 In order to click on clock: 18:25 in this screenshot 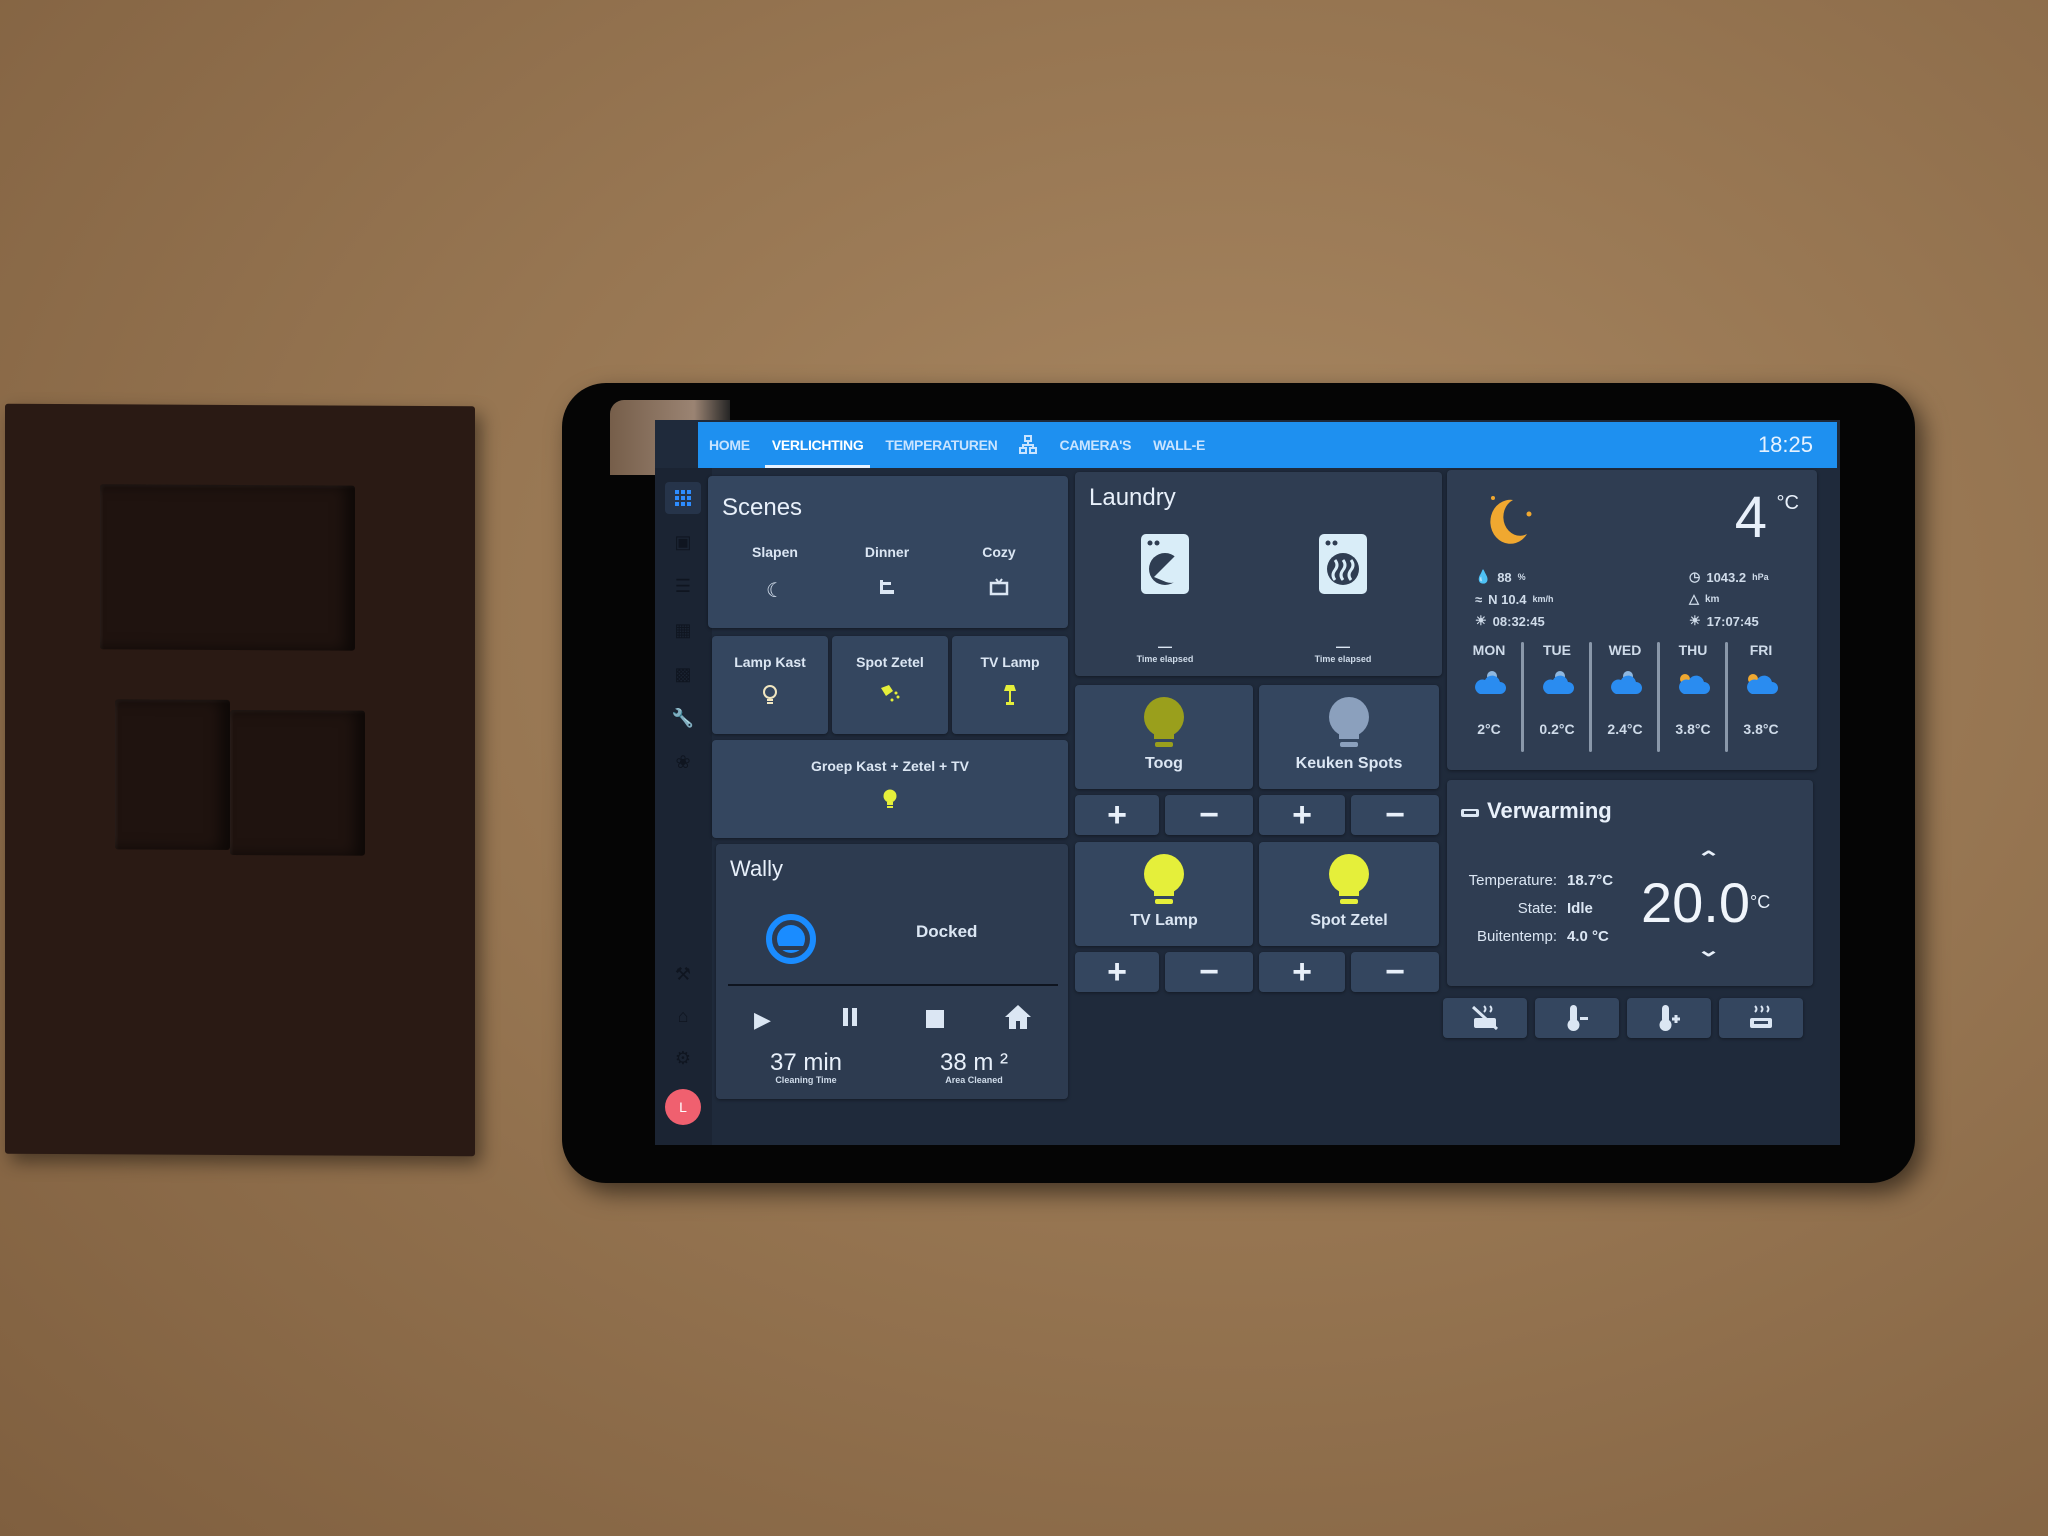, I will do `click(1785, 444)`.